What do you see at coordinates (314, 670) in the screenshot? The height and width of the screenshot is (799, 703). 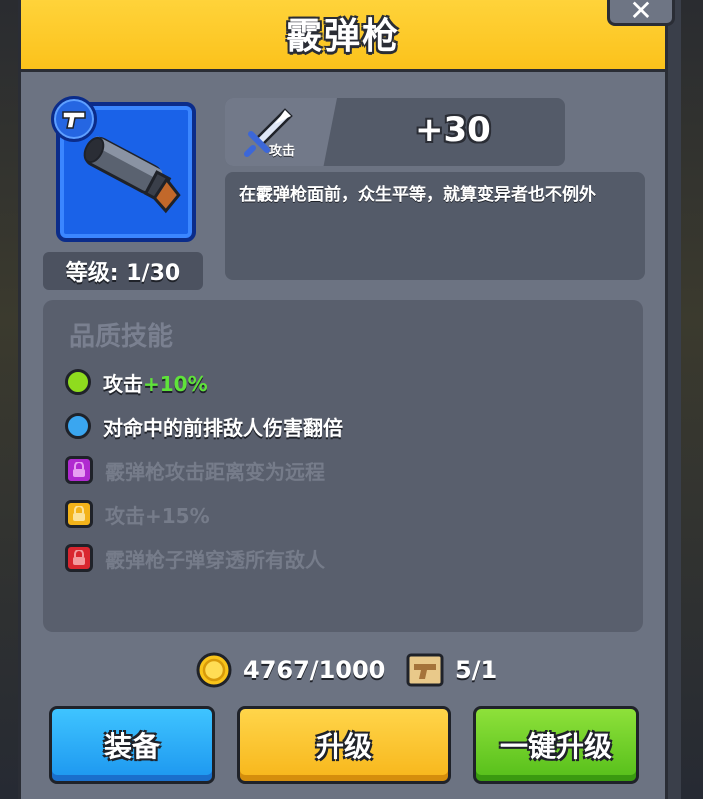 I see `coin-count: 4767/1000` at bounding box center [314, 670].